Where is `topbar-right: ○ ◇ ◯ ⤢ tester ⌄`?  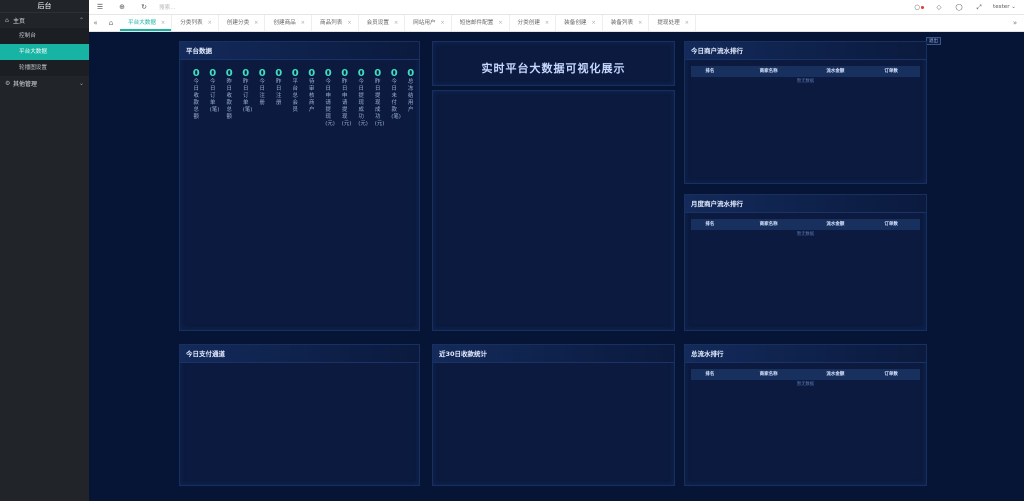
topbar-right: ○ ◇ ◯ ⤢ tester ⌄ is located at coordinates (966, 7).